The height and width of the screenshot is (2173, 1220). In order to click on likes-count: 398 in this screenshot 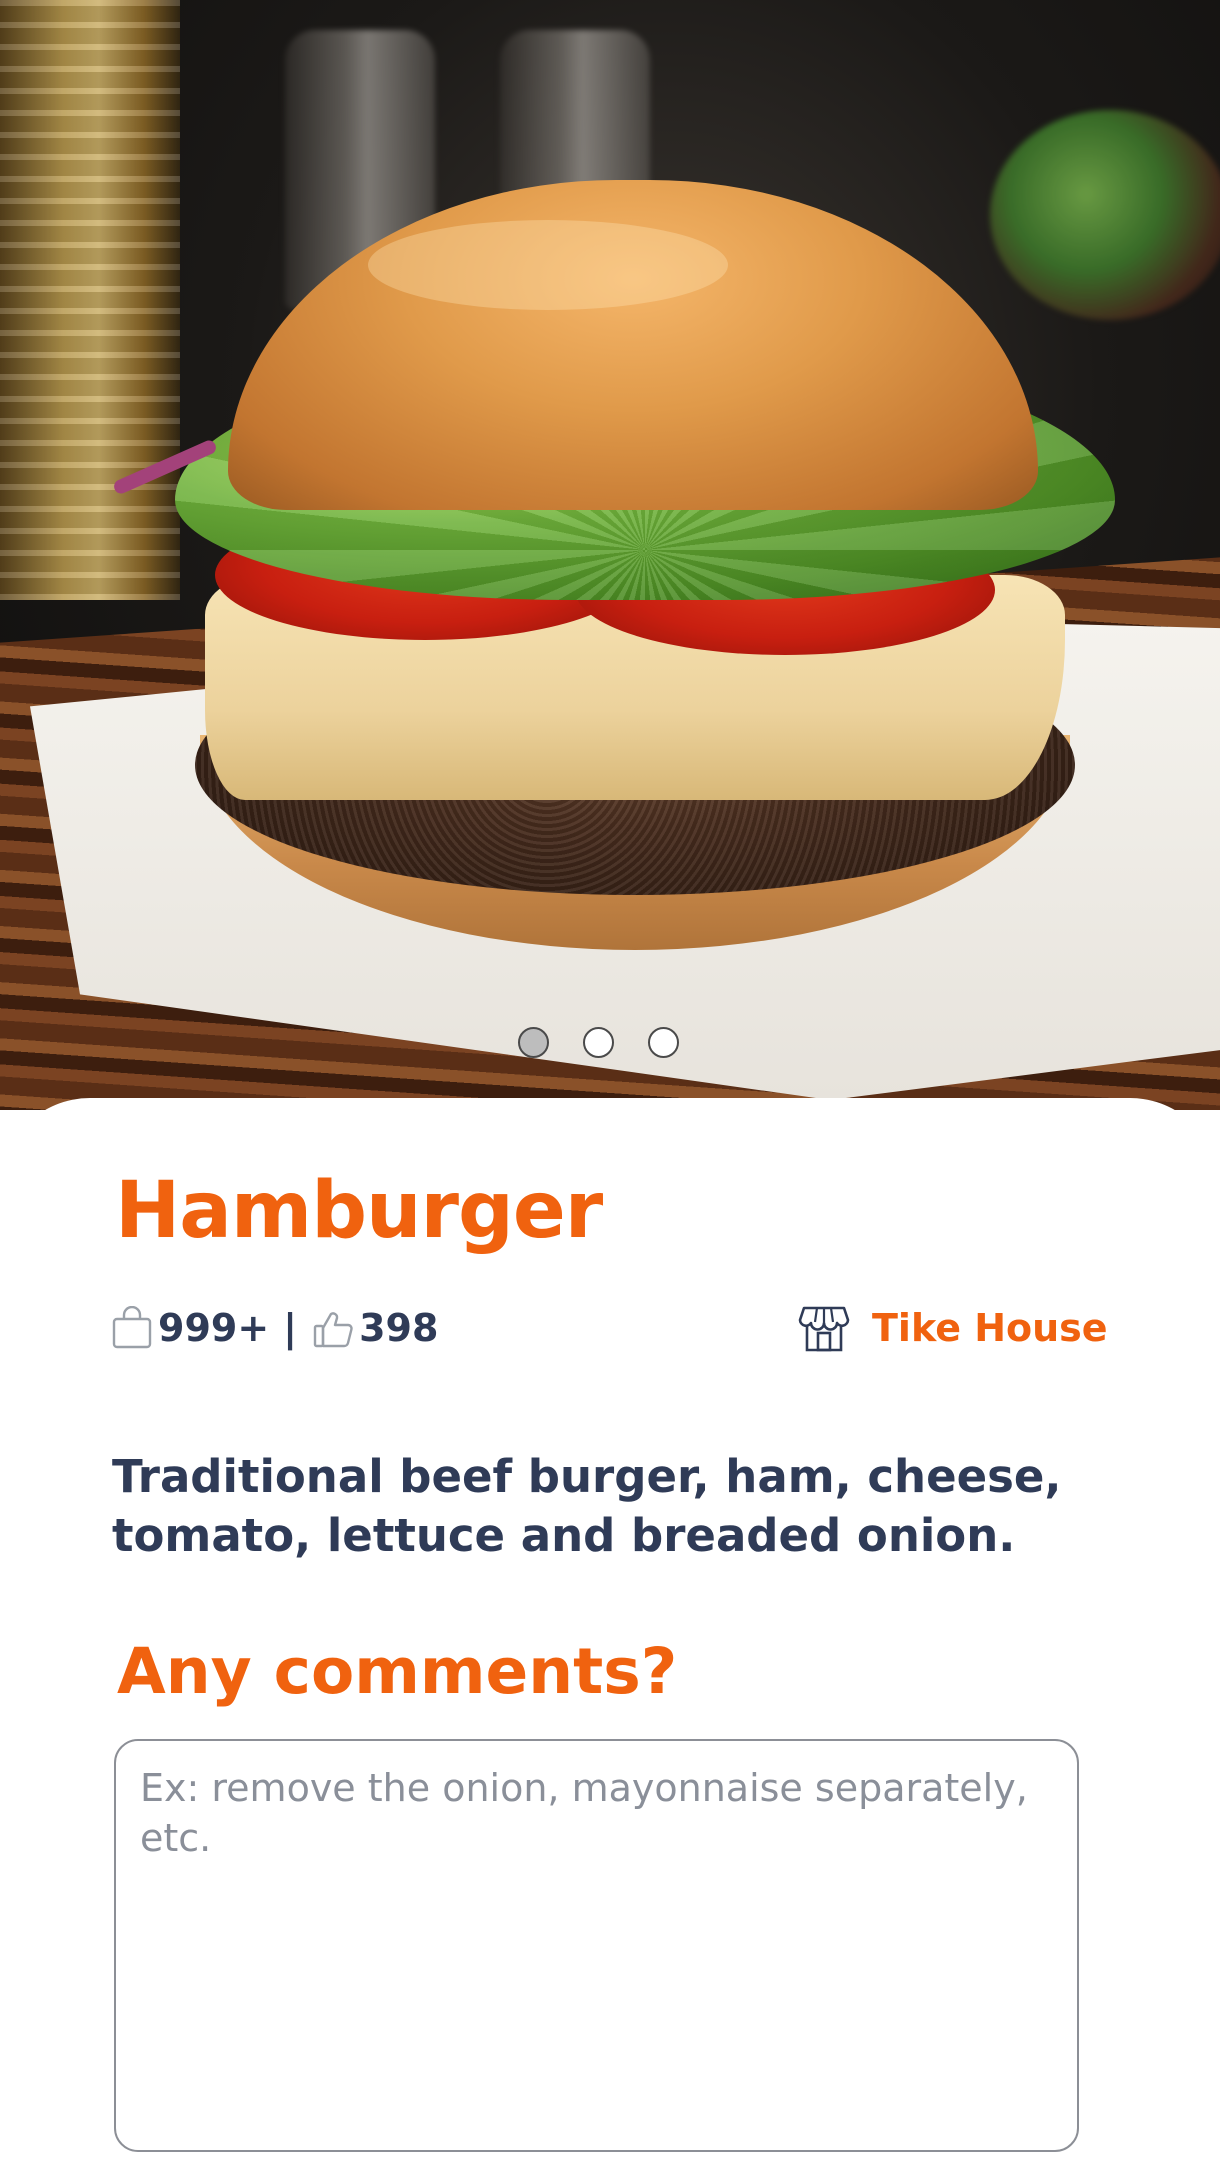, I will do `click(399, 1328)`.